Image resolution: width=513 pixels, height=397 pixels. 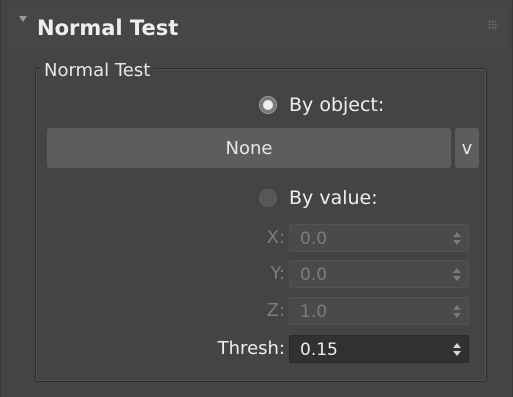 I want to click on group-label: Normal Test, so click(x=97, y=71).